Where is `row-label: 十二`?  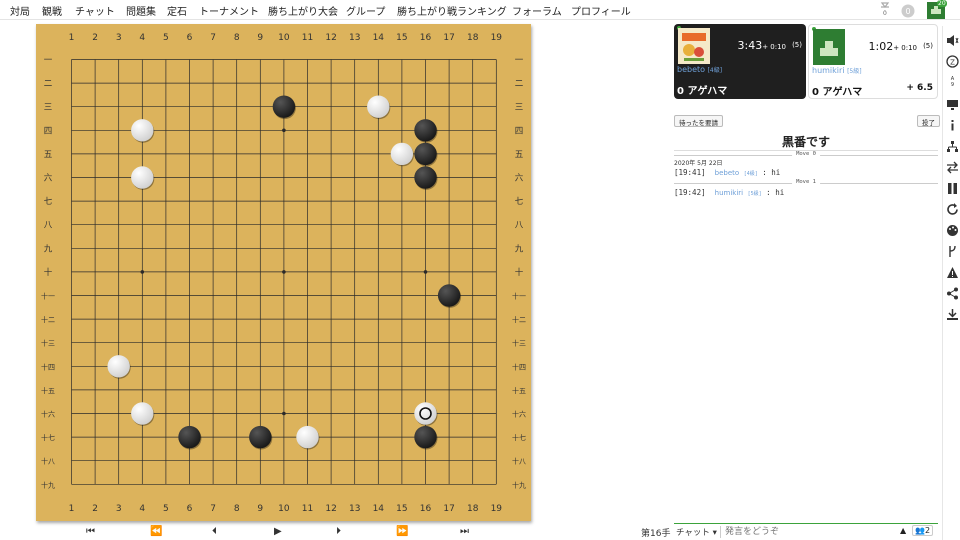 row-label: 十二 is located at coordinates (519, 319).